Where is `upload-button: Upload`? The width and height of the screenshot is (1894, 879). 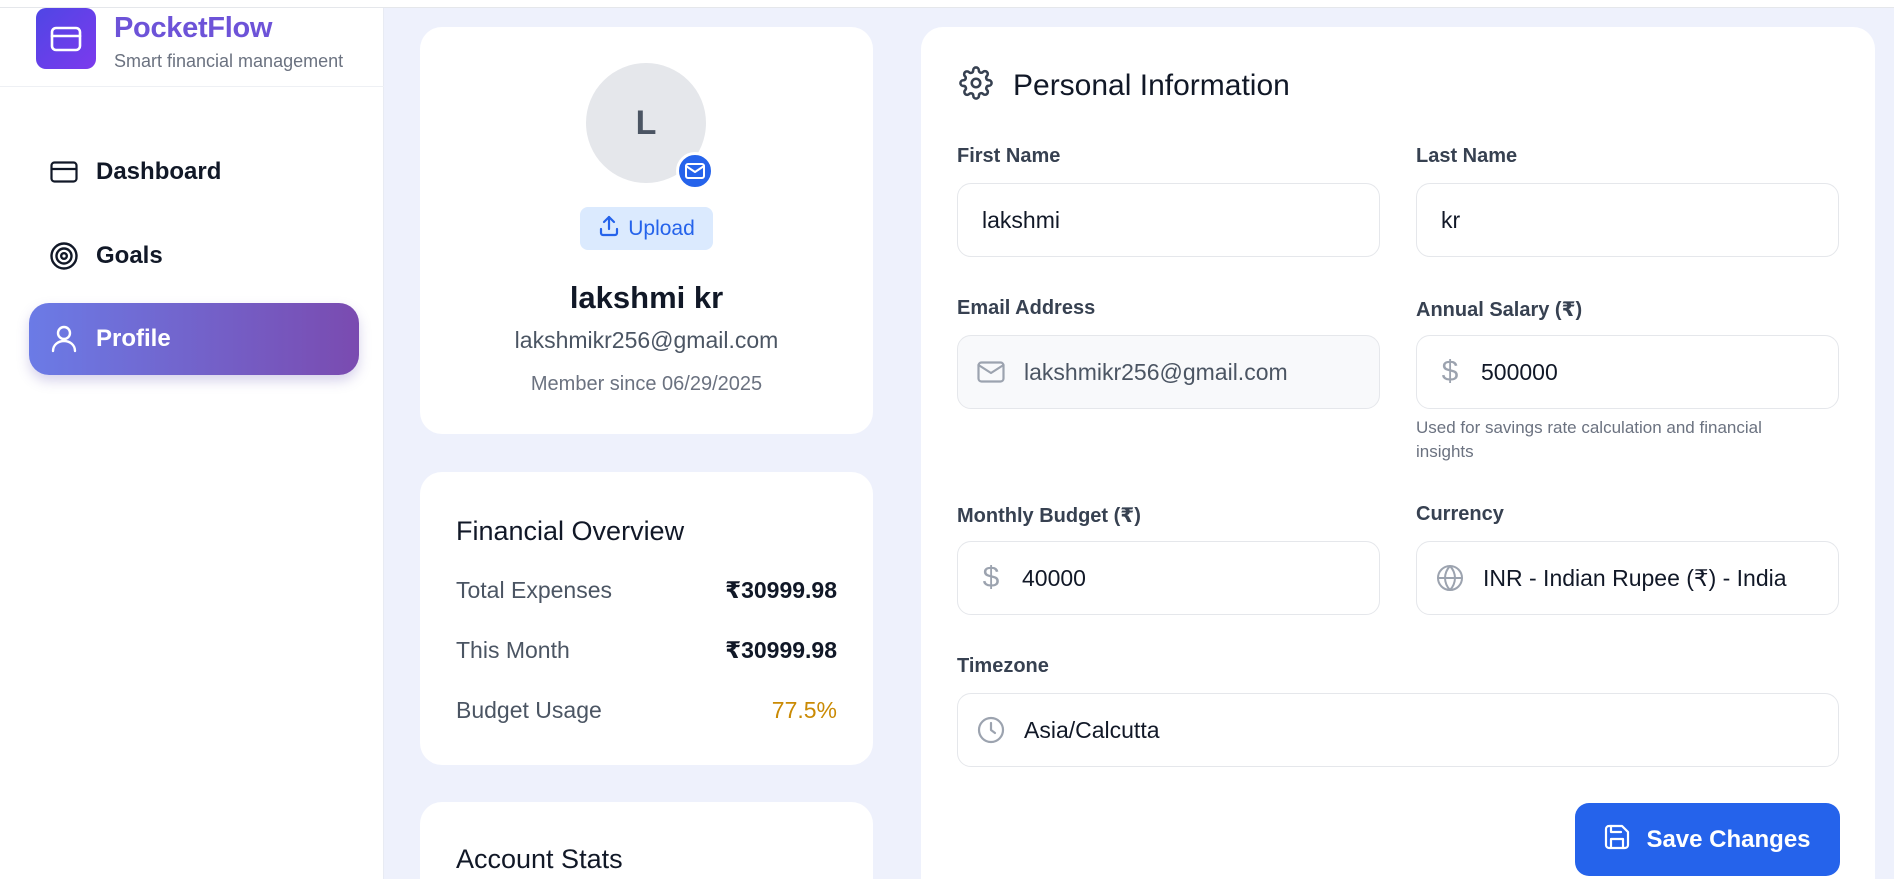
upload-button: Upload is located at coordinates (646, 228).